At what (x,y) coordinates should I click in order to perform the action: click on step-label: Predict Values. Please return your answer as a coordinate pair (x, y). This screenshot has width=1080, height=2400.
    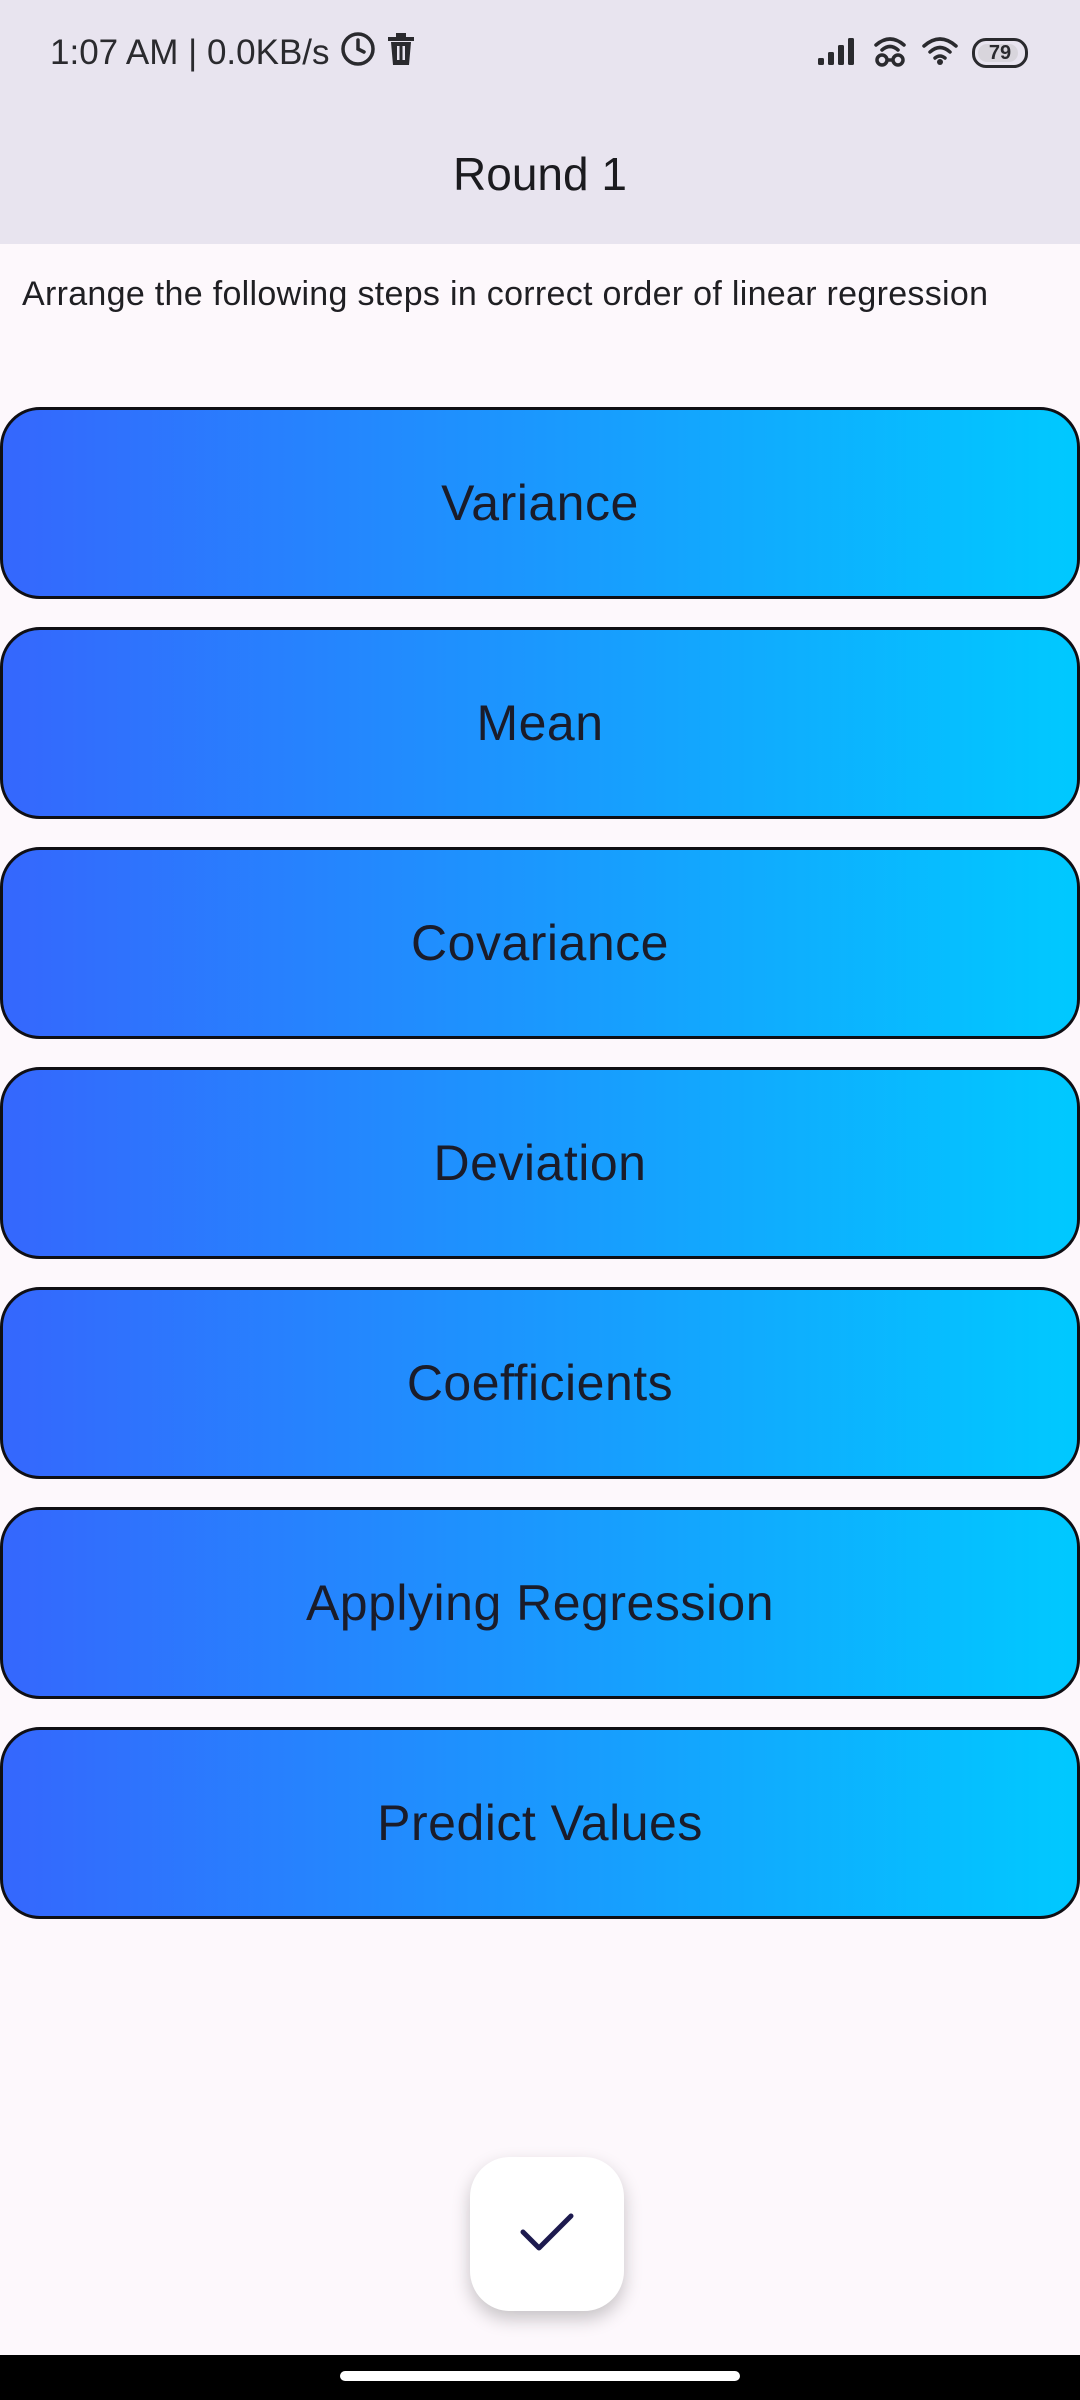
    Looking at the image, I should click on (540, 1823).